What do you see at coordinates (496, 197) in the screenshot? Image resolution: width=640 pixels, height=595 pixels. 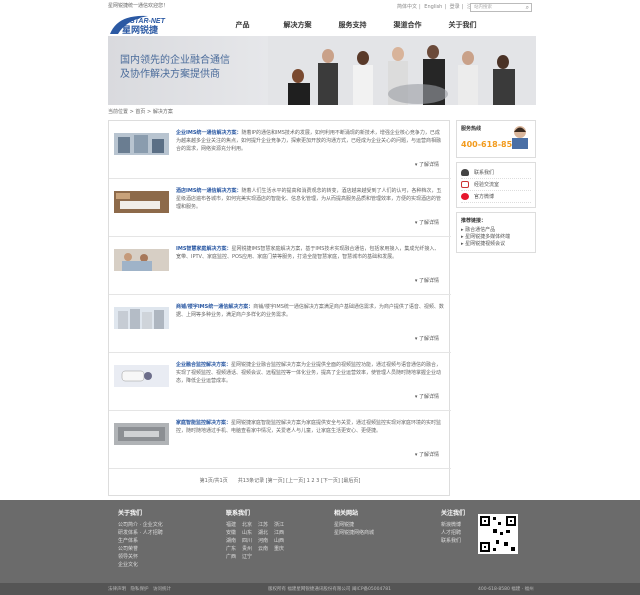 I see `sidebar-item-weibo: 官方微博` at bounding box center [496, 197].